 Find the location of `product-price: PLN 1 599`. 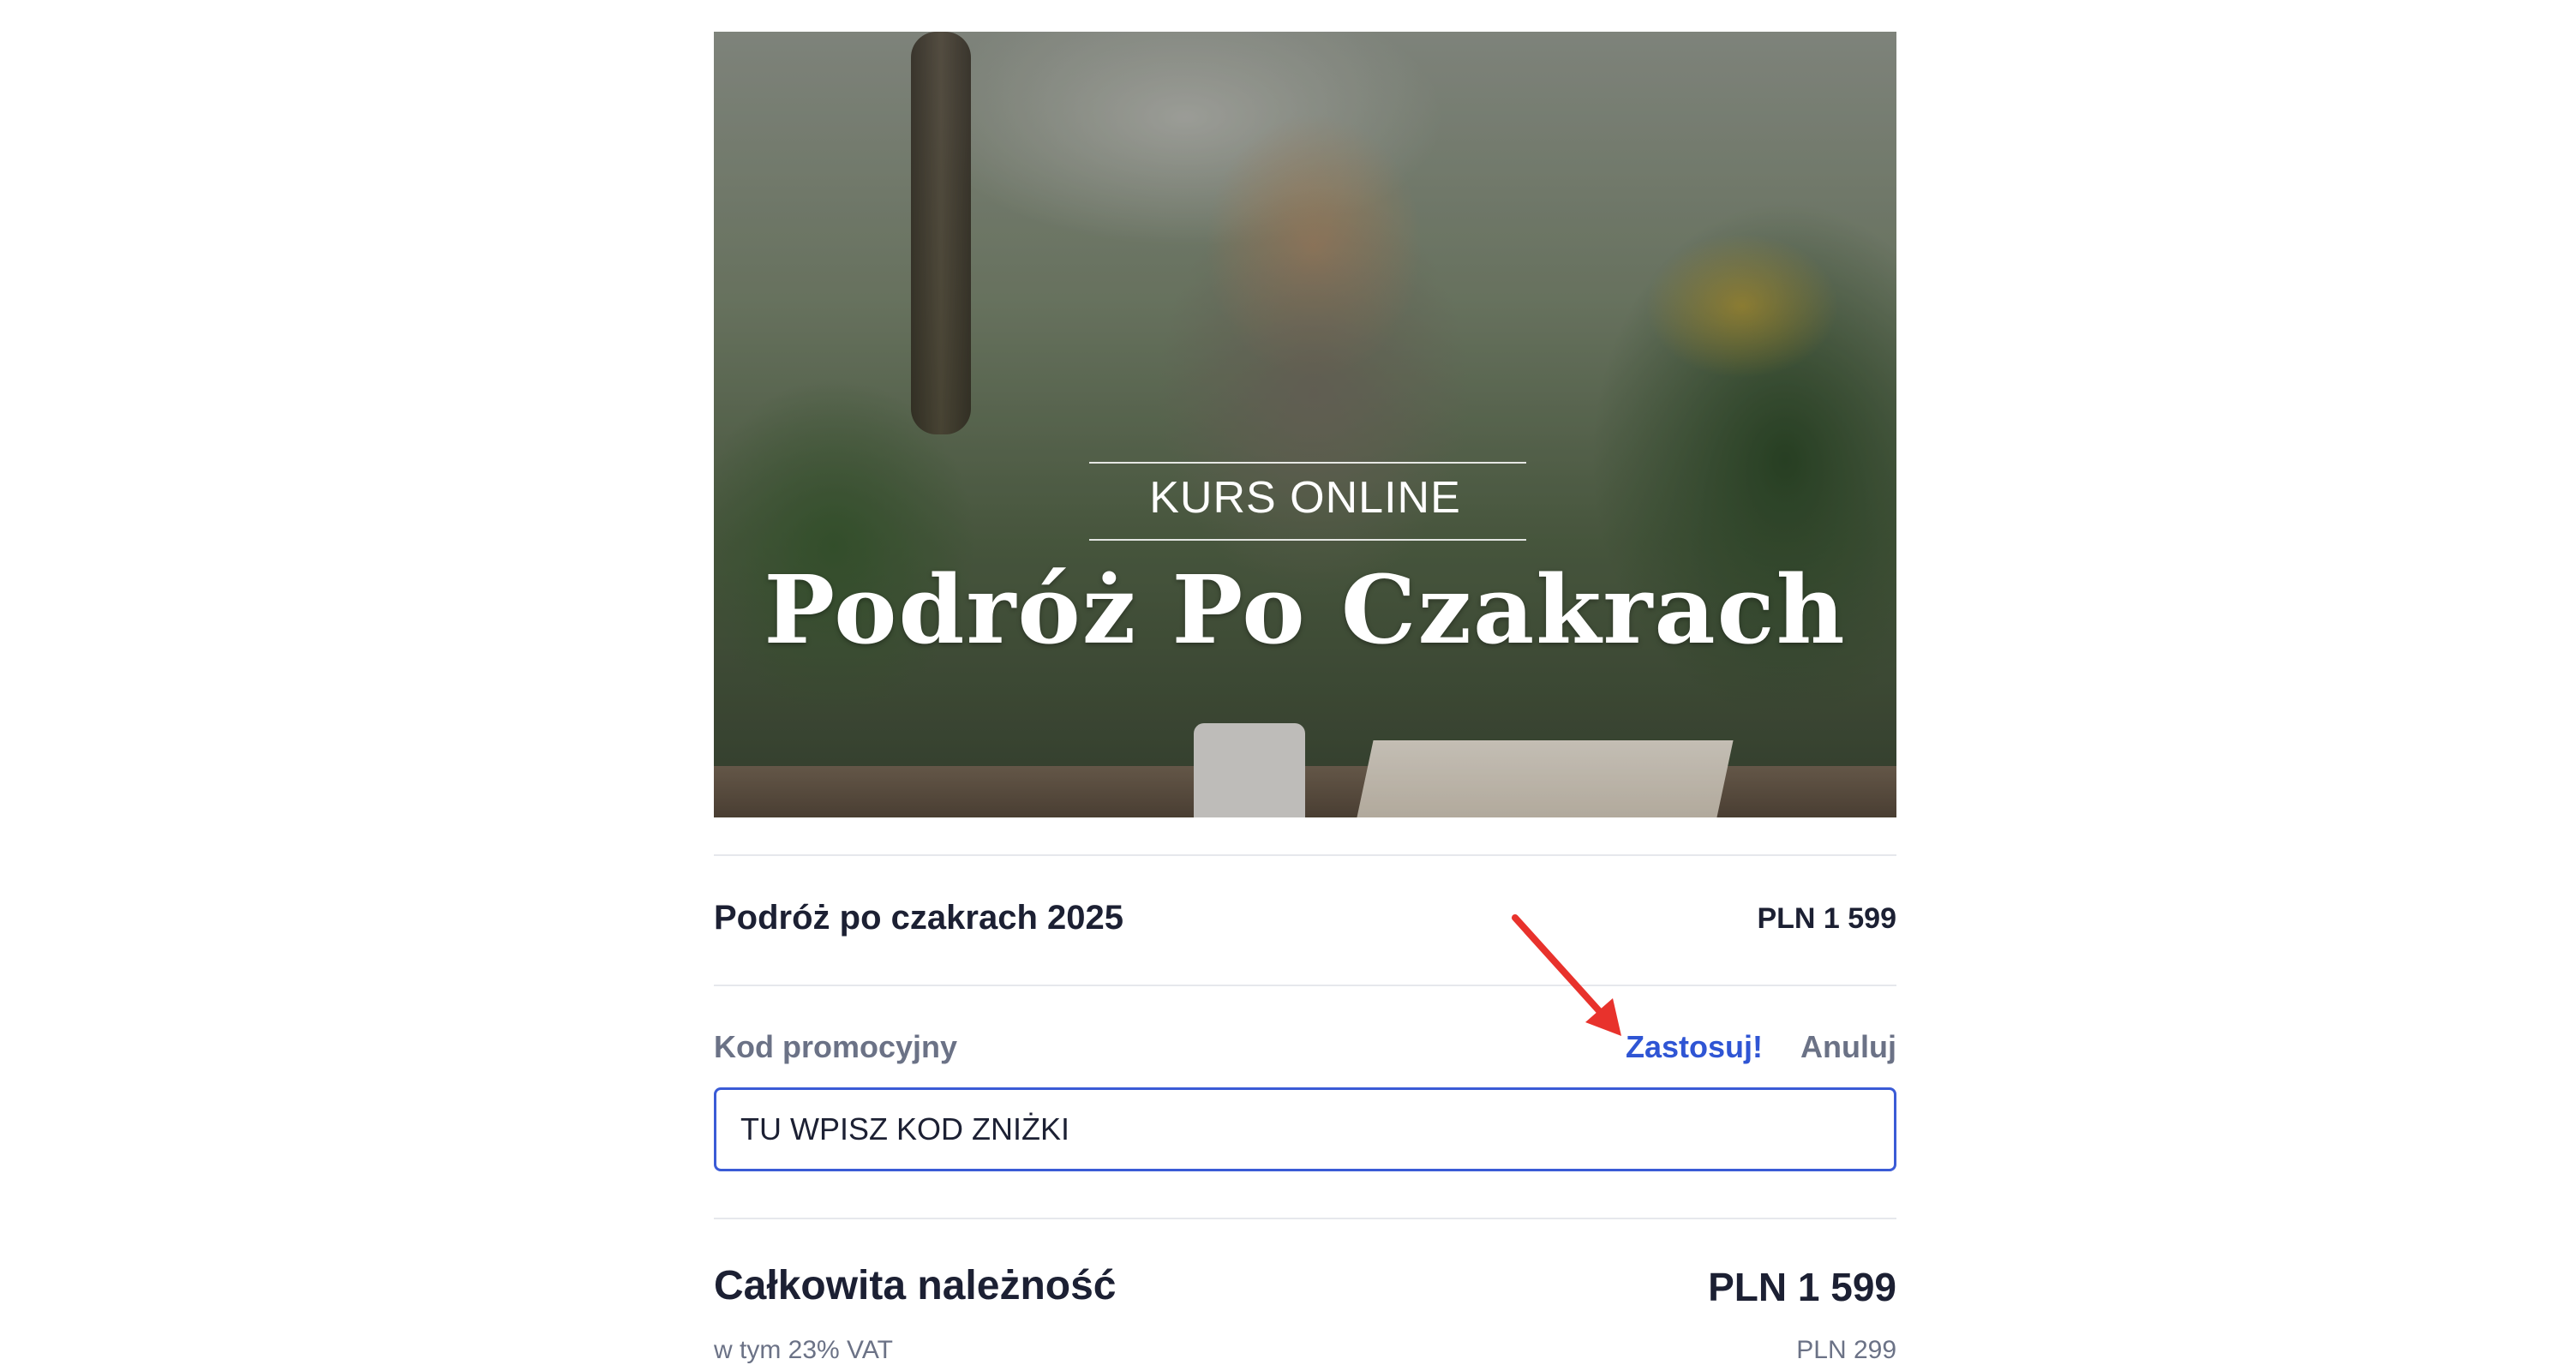

product-price: PLN 1 599 is located at coordinates (1827, 919).